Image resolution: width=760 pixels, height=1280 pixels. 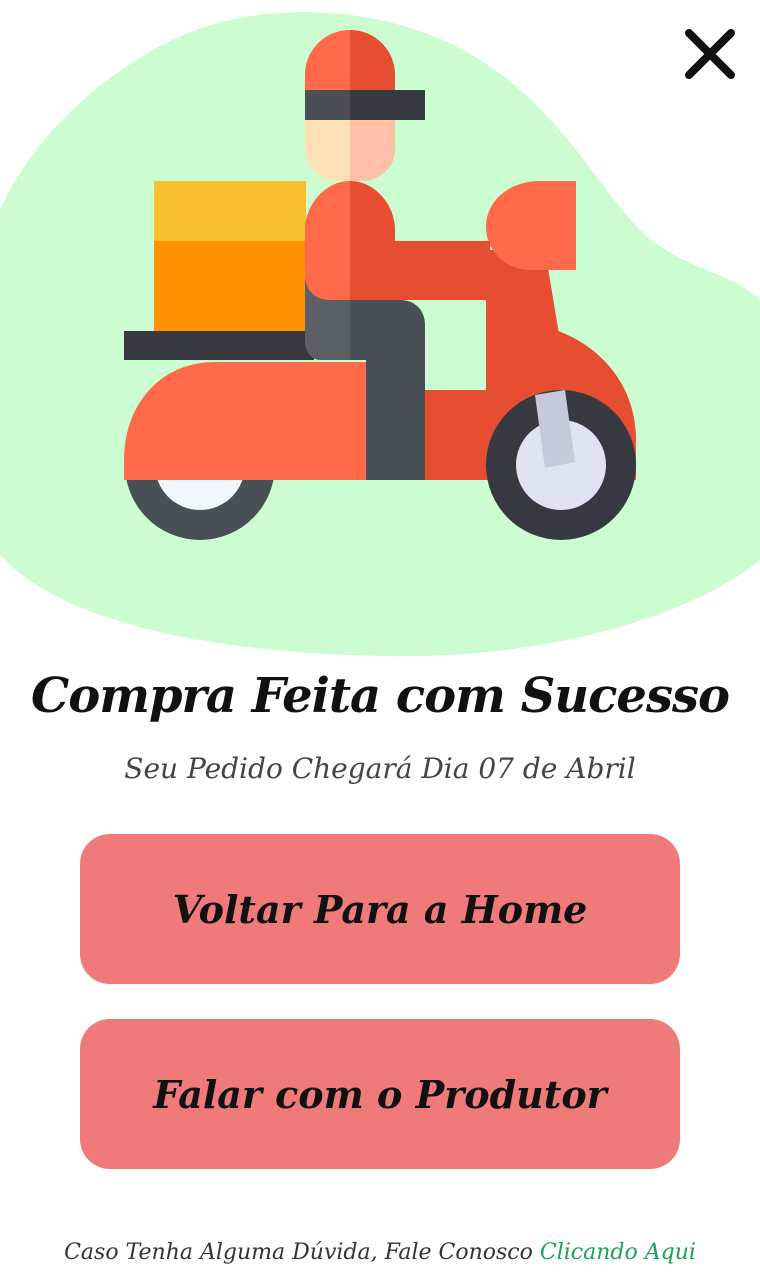 I want to click on contact-link: Clicando Aqui, so click(x=618, y=1252).